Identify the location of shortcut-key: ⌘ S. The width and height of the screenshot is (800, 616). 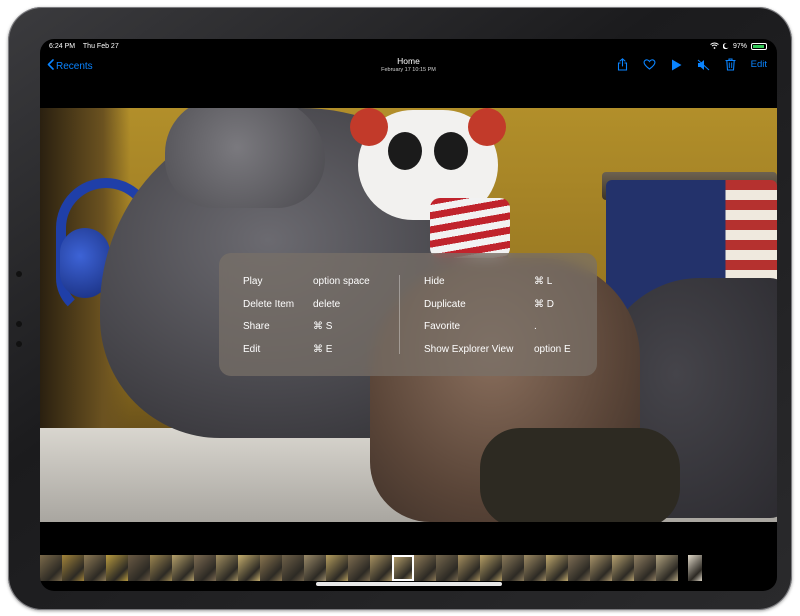
(323, 326).